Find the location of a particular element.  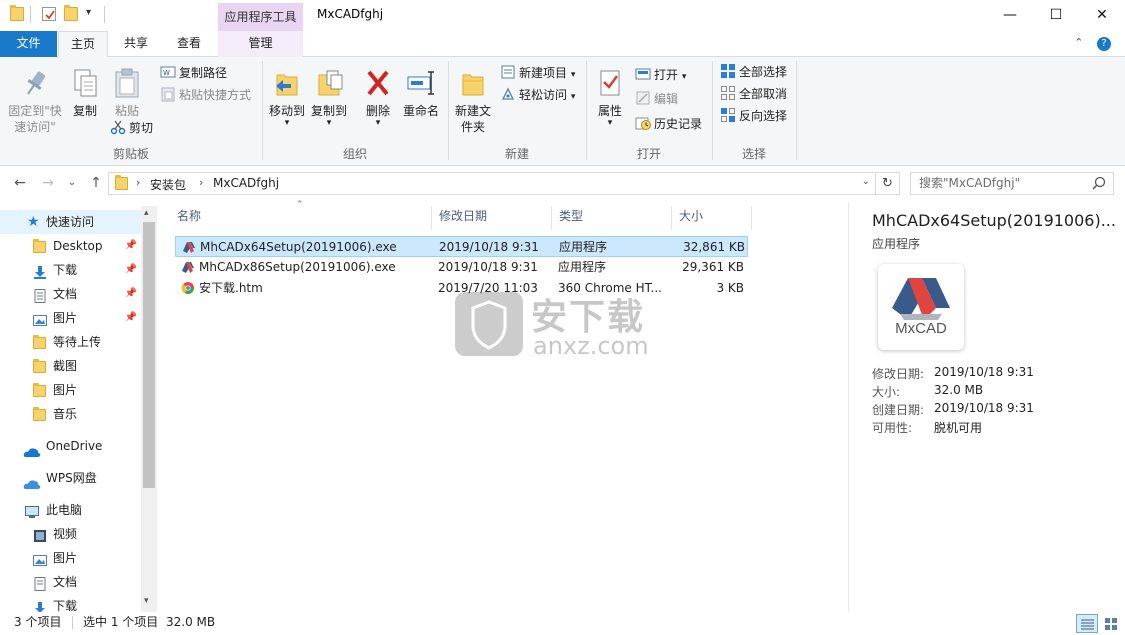

move-to-button: 移动到 ▾ is located at coordinates (287, 97).